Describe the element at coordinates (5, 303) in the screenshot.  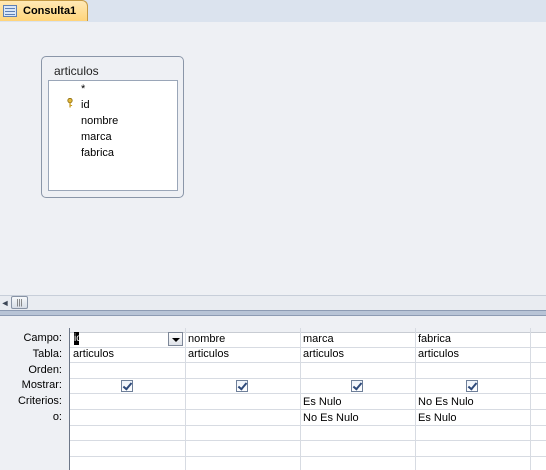
I see `scroll-left-arrow-icon: ◄` at that location.